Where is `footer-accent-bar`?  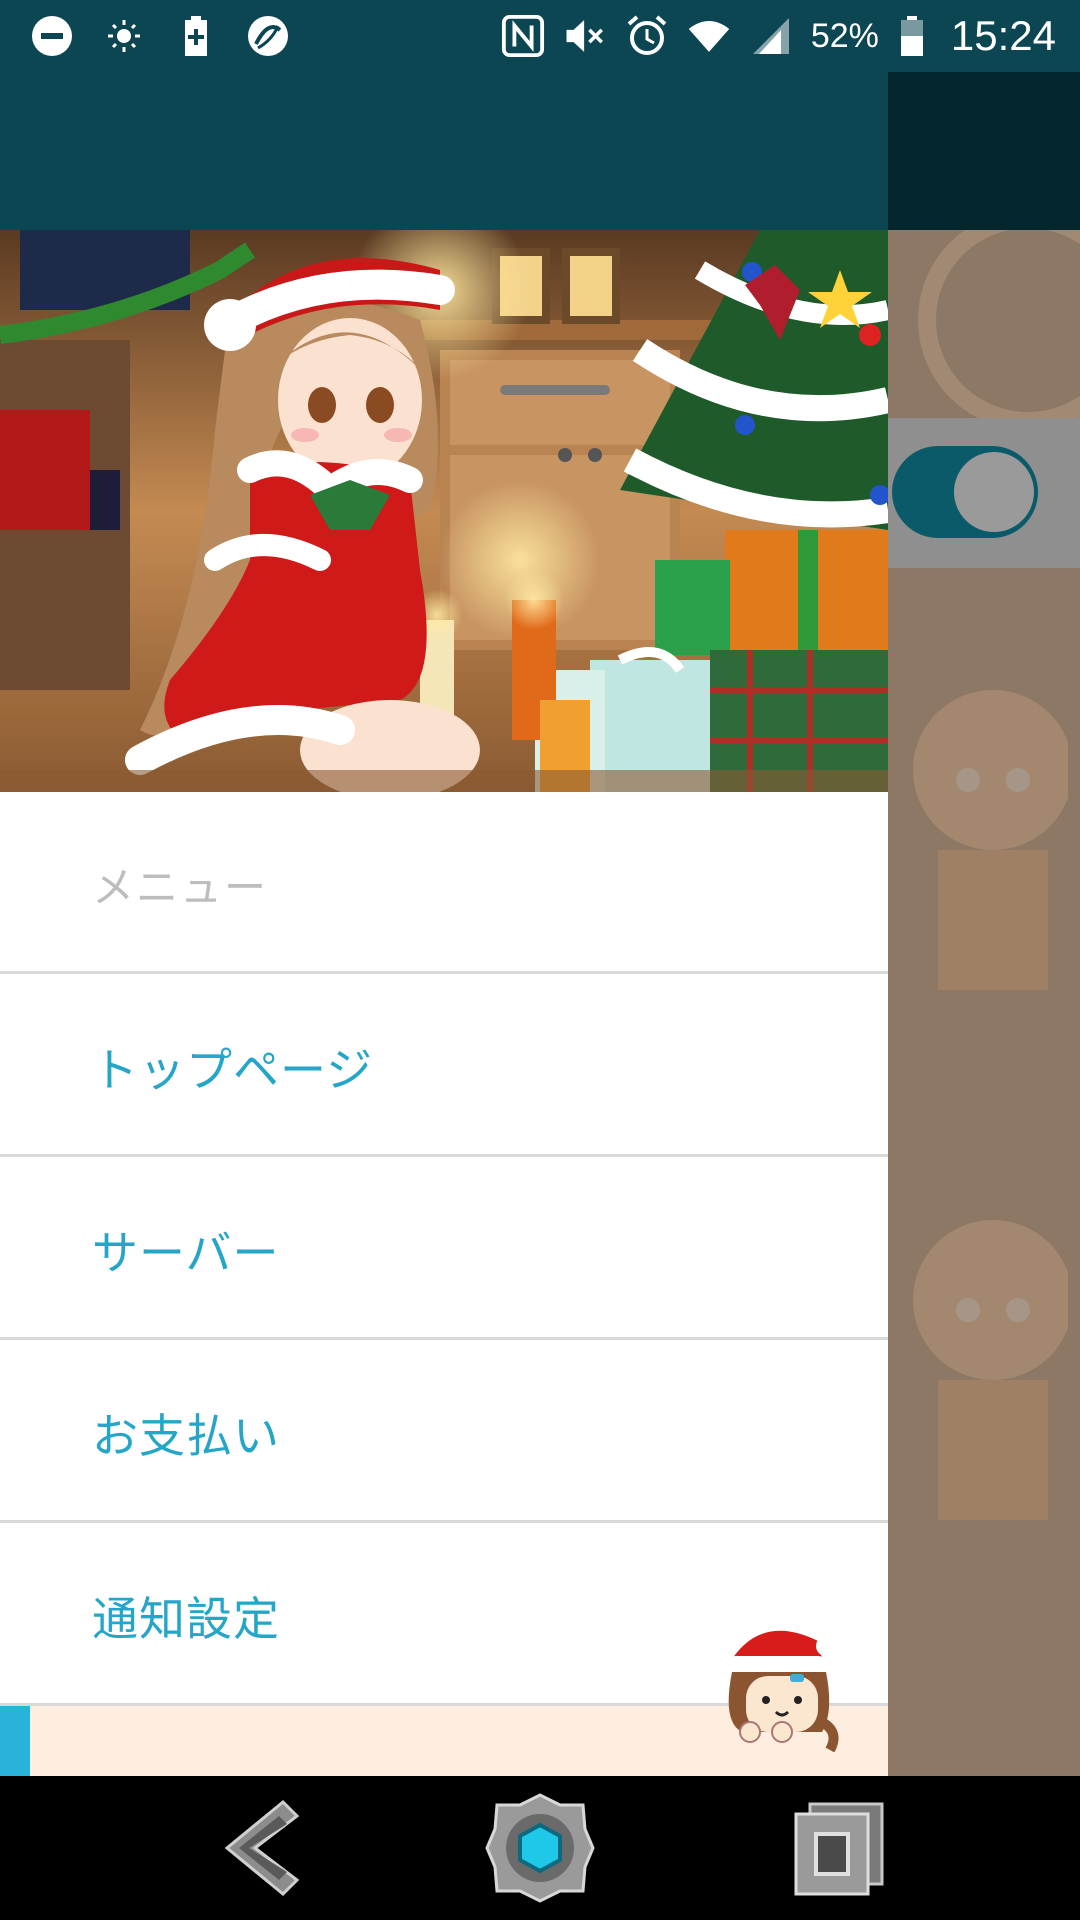
footer-accent-bar is located at coordinates (15, 1741).